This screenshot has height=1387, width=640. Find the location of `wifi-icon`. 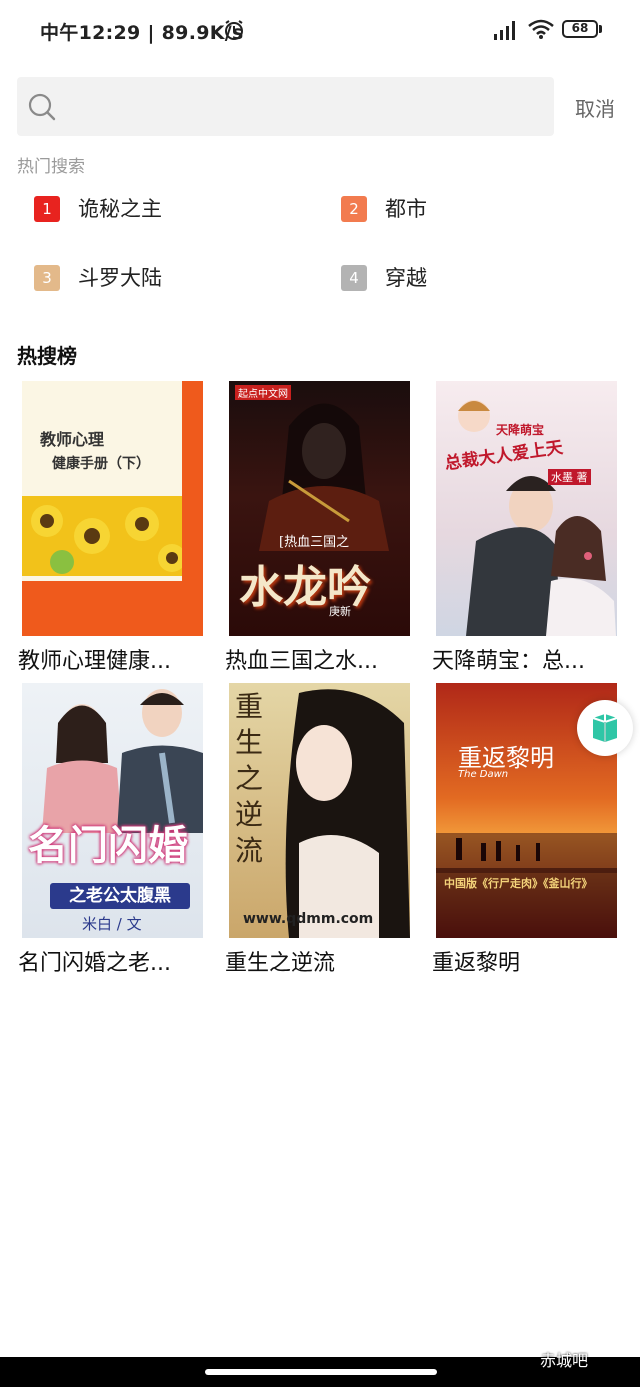

wifi-icon is located at coordinates (541, 29).